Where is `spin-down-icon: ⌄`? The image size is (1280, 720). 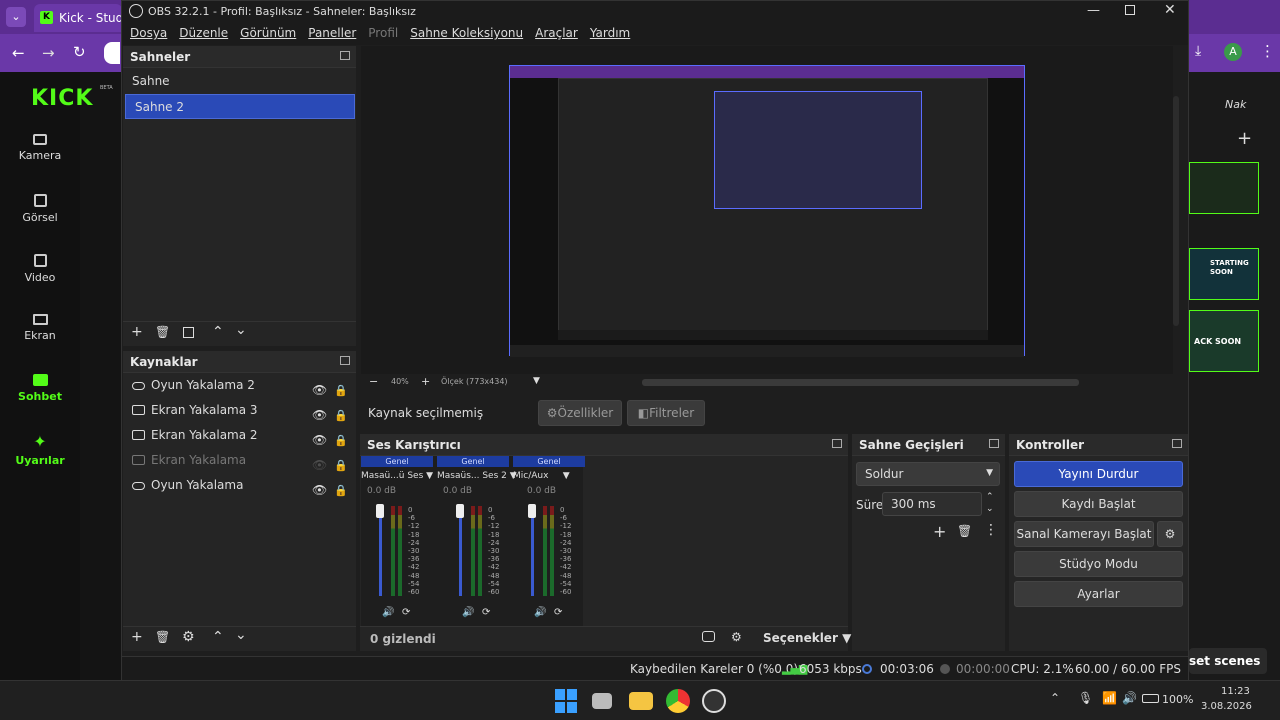 spin-down-icon: ⌄ is located at coordinates (990, 509).